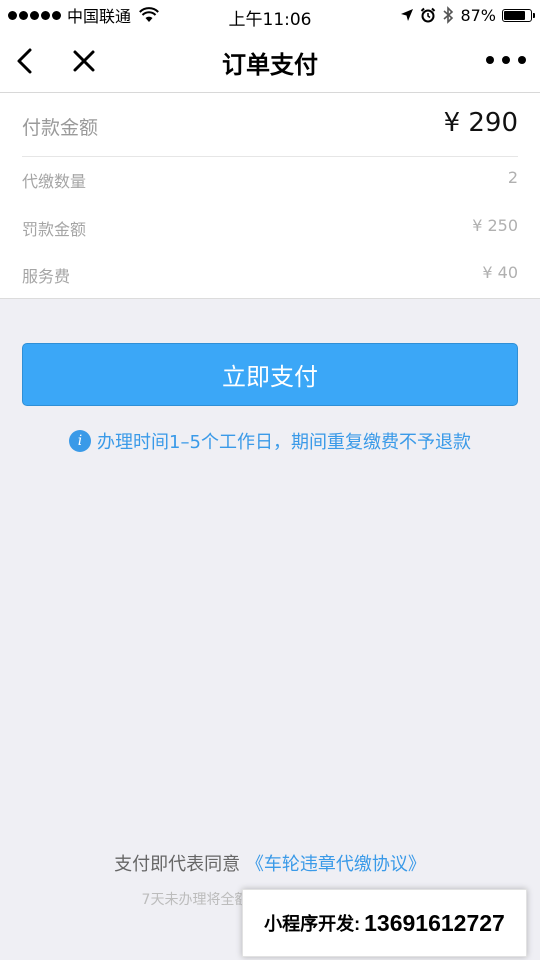 The height and width of the screenshot is (960, 540). I want to click on nav-bar: 订单支付, so click(270, 61).